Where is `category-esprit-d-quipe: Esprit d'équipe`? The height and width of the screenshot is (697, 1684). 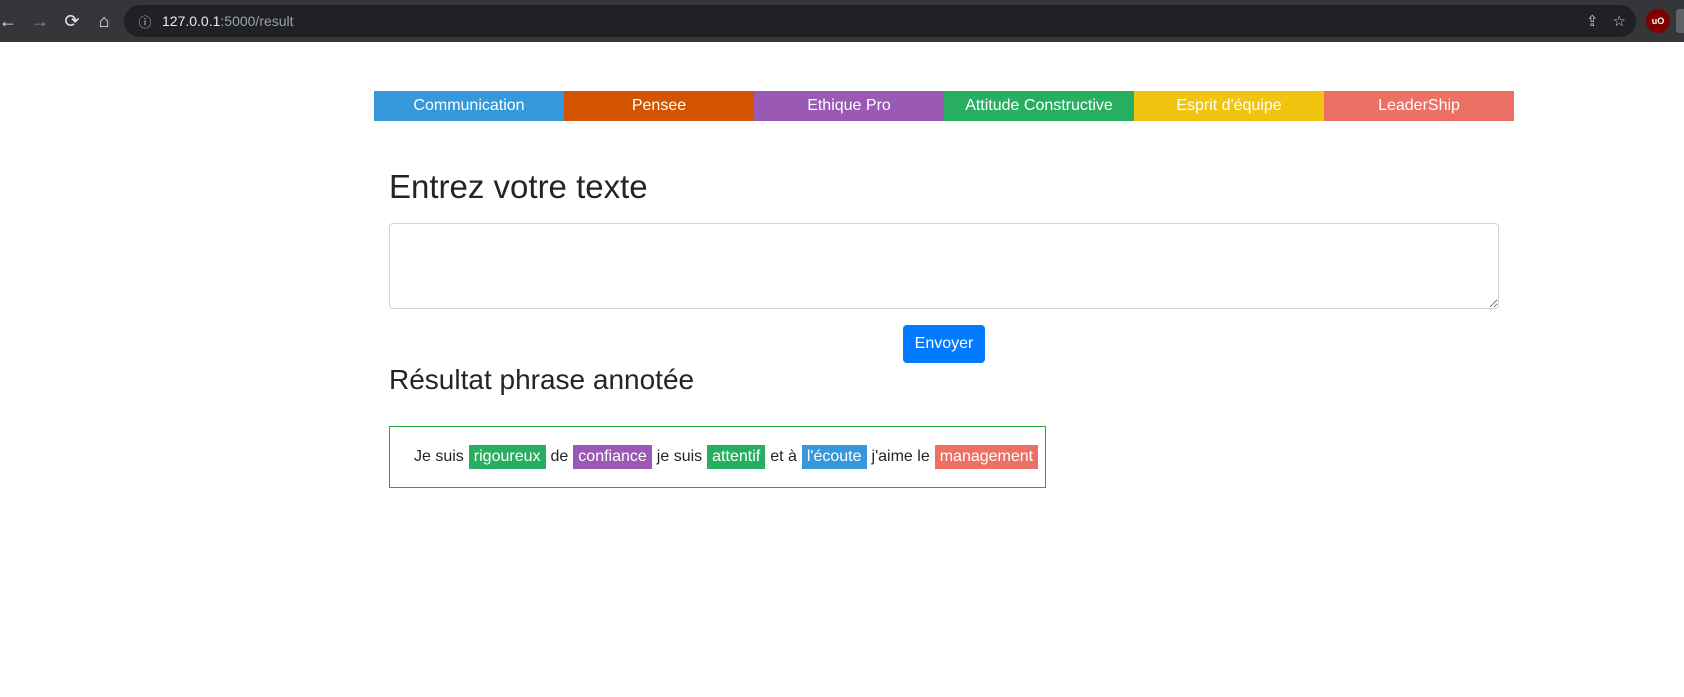
category-esprit-d-quipe: Esprit d'équipe is located at coordinates (1229, 106).